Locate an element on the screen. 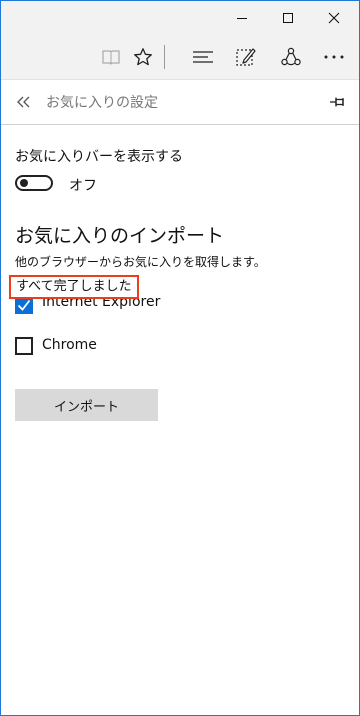 Image resolution: width=360 pixels, height=716 pixels. pin-icon is located at coordinates (337, 102).